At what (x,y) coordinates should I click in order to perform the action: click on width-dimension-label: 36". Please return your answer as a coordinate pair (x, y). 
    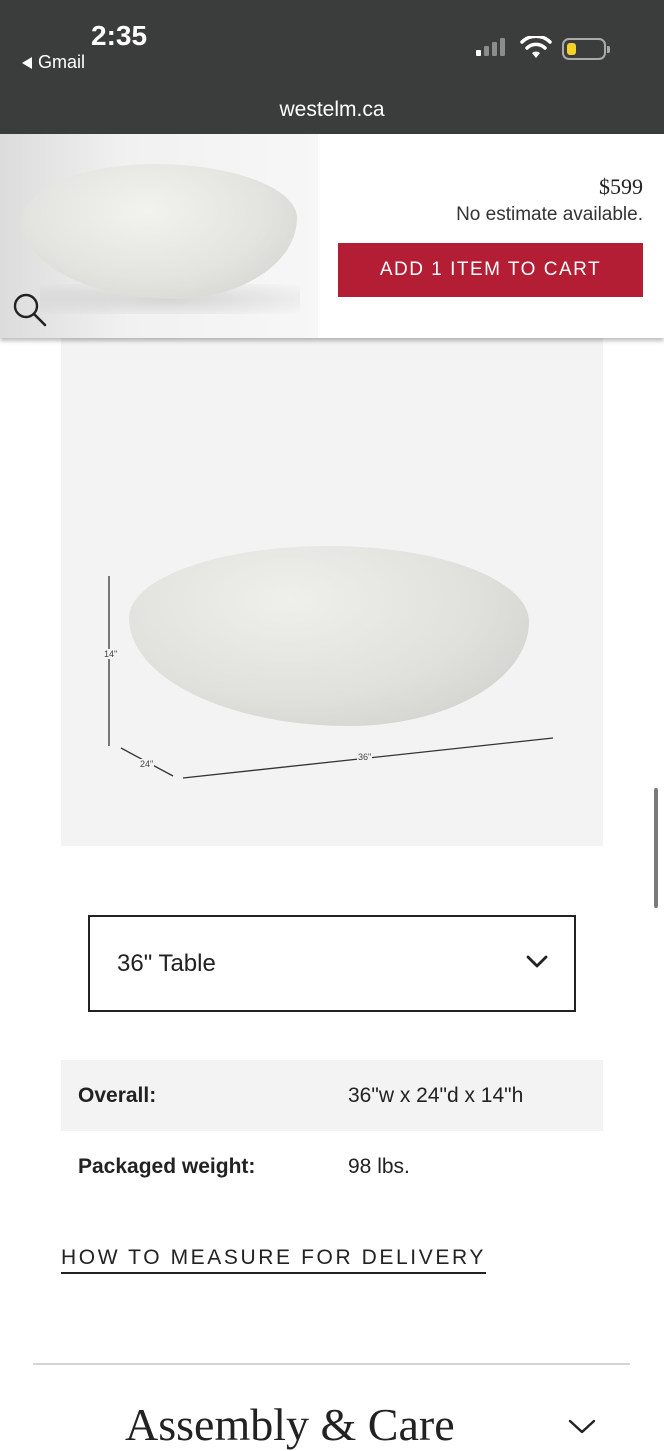
    Looking at the image, I should click on (365, 757).